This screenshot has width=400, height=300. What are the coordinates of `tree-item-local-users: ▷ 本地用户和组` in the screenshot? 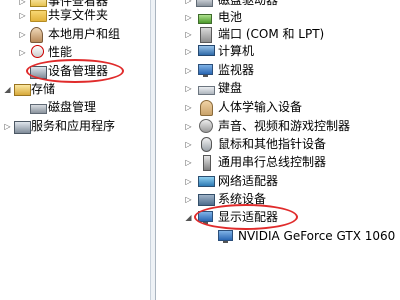 It's located at (75, 34).